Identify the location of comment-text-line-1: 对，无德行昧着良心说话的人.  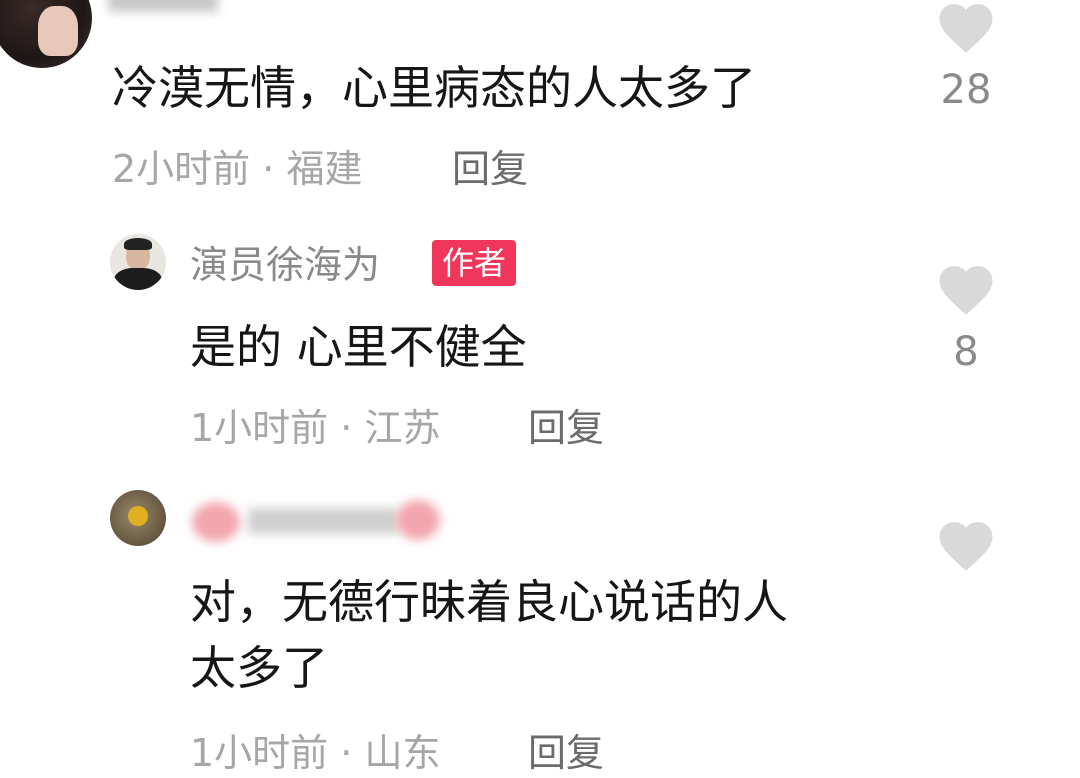
(489, 602).